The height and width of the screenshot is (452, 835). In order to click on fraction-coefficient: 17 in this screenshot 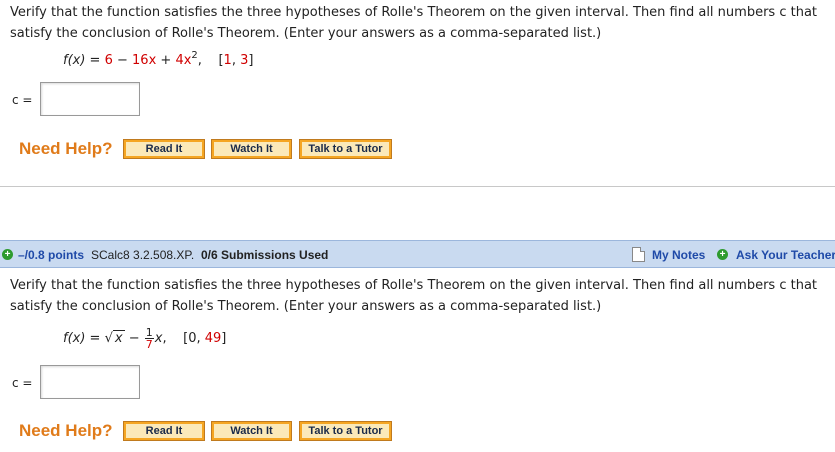, I will do `click(149, 338)`.